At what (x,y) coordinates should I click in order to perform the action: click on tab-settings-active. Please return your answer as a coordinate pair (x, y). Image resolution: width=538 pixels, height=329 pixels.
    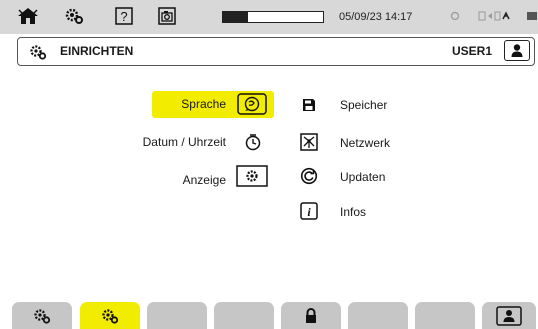
    Looking at the image, I should click on (110, 315).